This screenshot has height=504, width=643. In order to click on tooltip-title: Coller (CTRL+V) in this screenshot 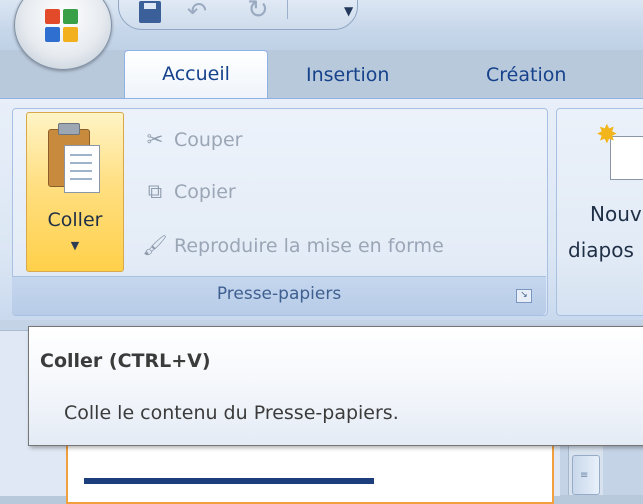, I will do `click(125, 361)`.